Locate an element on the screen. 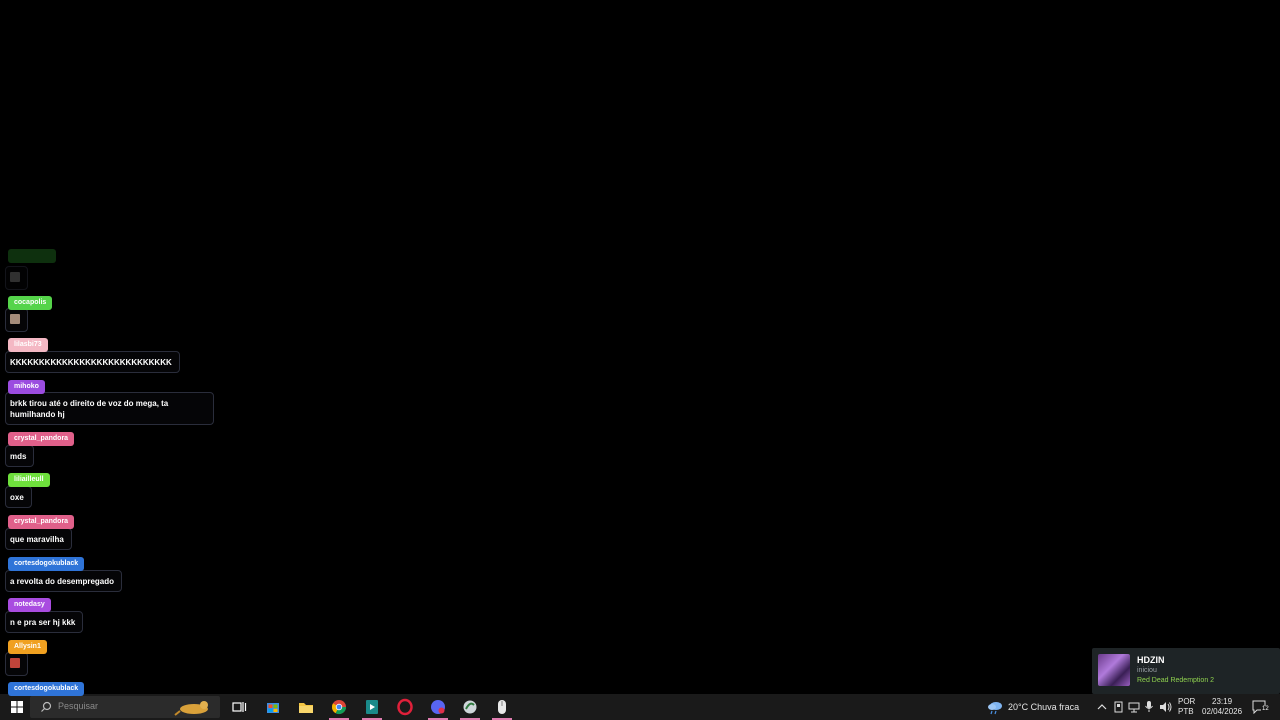 This screenshot has width=1280, height=720. search-icon is located at coordinates (46, 706).